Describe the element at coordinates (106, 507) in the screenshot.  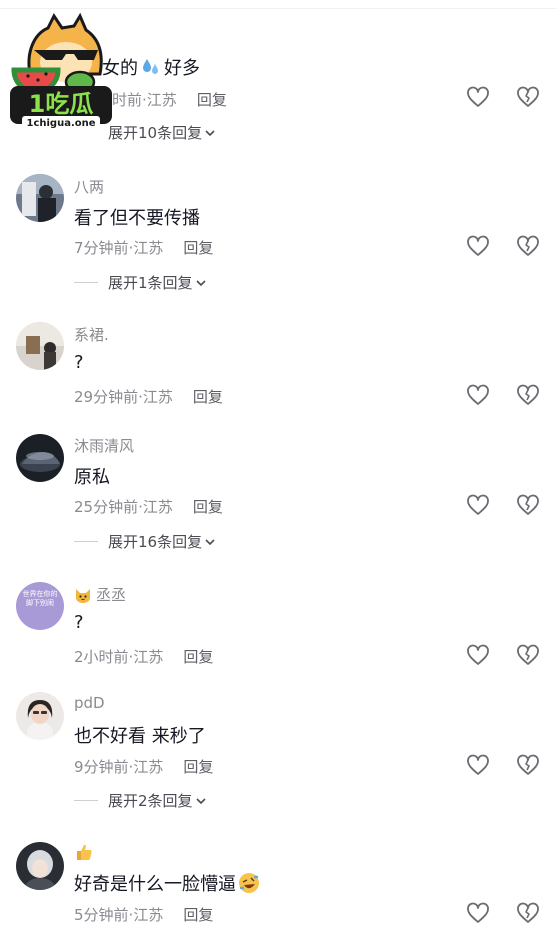
I see `comment-time: 25分钟前` at that location.